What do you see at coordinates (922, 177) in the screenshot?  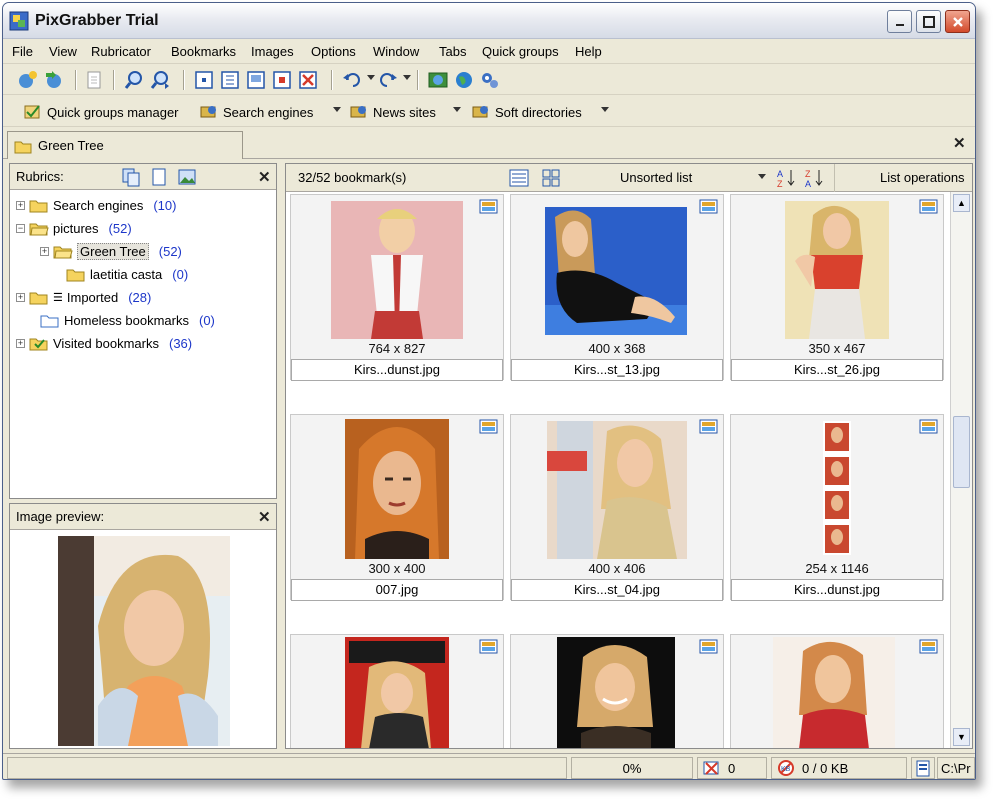 I see `list-operations-button: List operations` at bounding box center [922, 177].